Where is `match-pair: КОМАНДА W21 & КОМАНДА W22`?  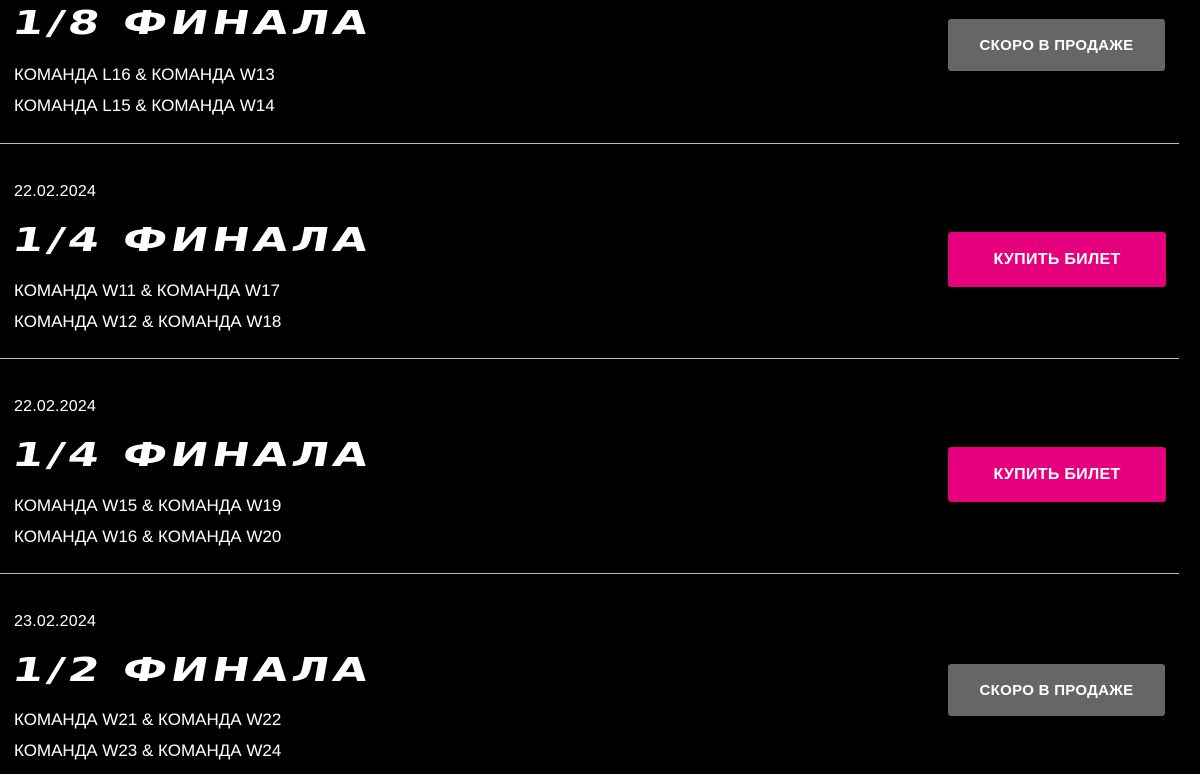 match-pair: КОМАНДА W21 & КОМАНДА W22 is located at coordinates (148, 719).